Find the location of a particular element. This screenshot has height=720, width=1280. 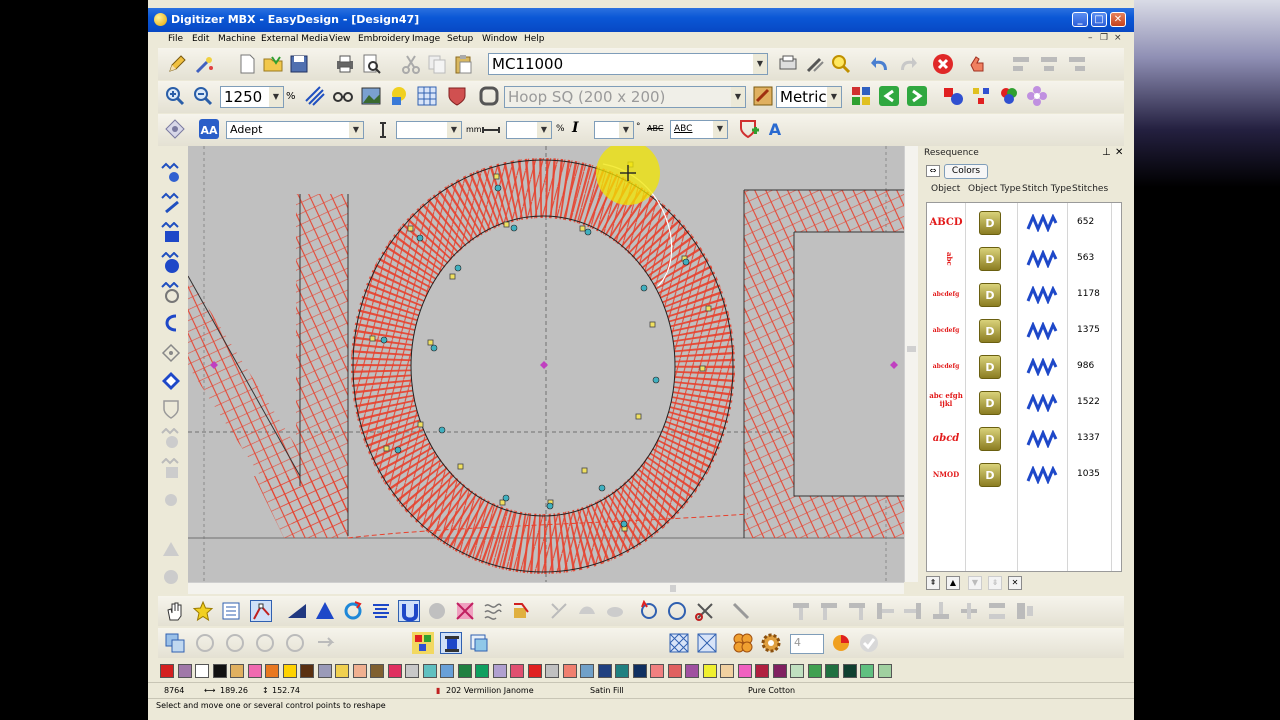

disabled-tool-5-icon is located at coordinates (171, 577).